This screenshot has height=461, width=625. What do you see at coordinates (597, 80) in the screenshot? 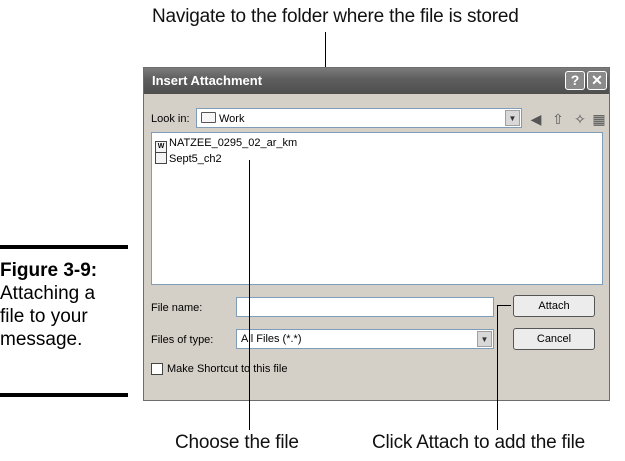
I see `close-button: ✕` at bounding box center [597, 80].